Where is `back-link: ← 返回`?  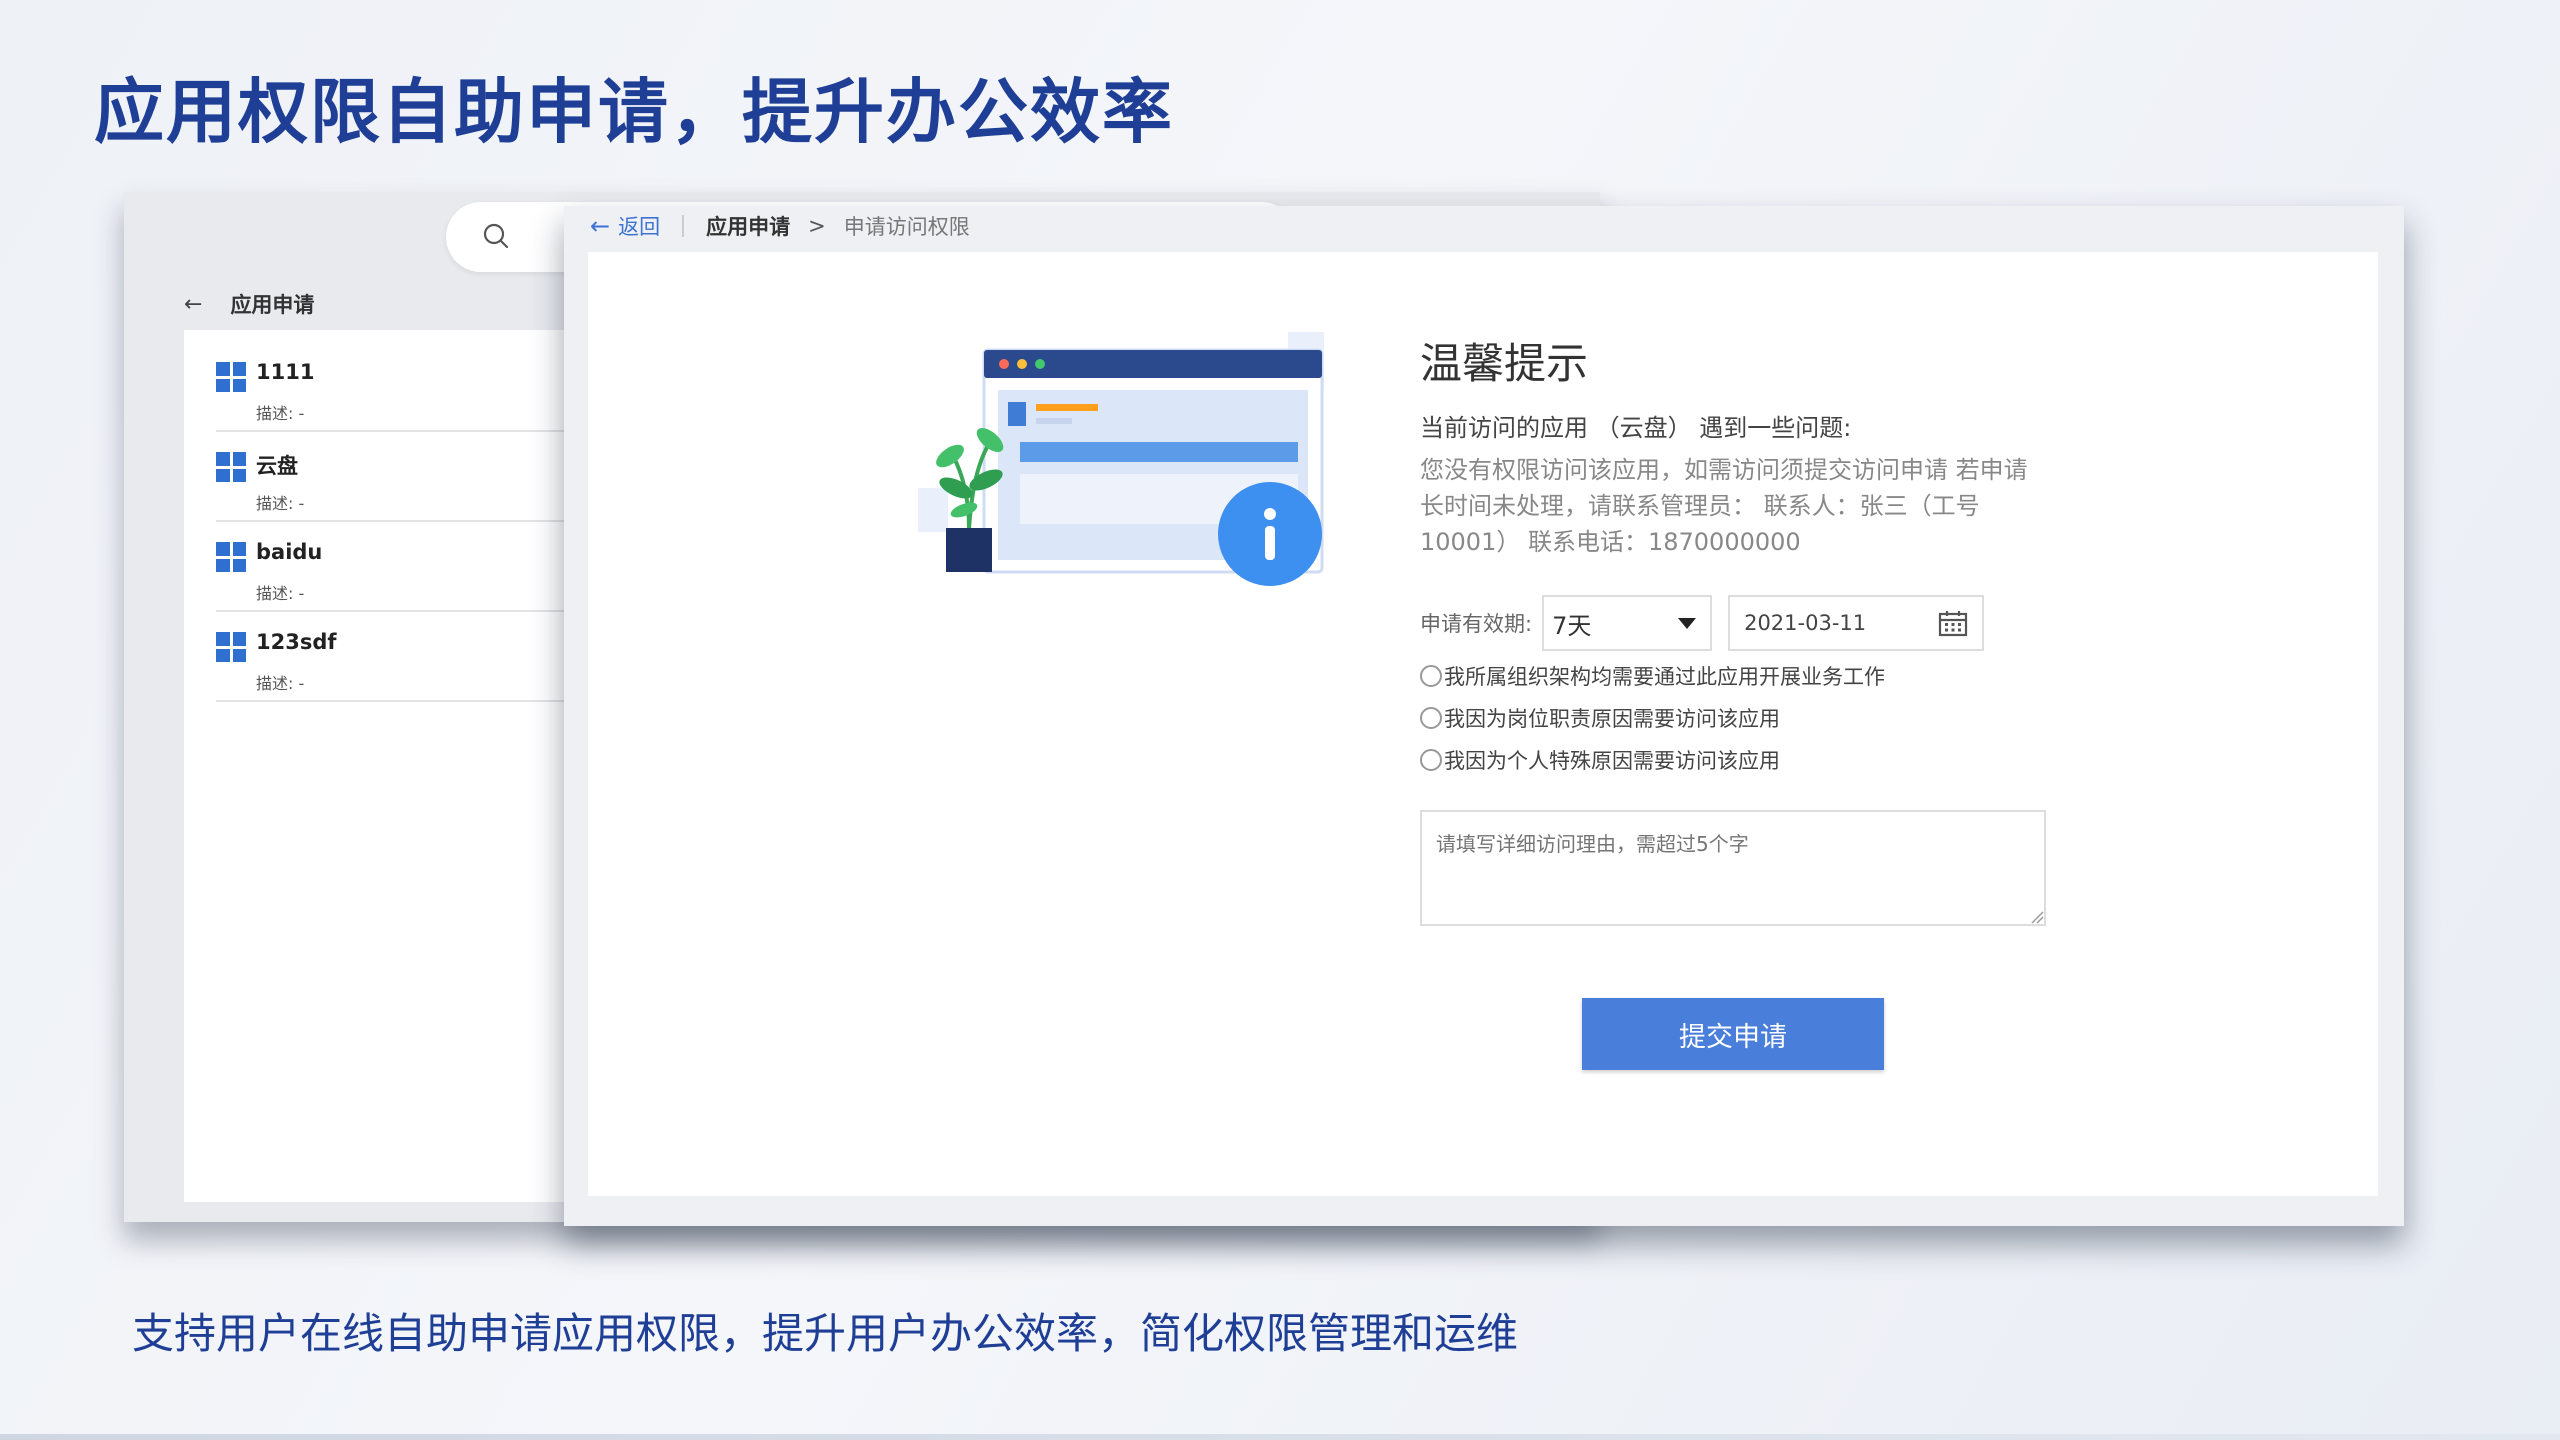
back-link: ← 返回 is located at coordinates (625, 226).